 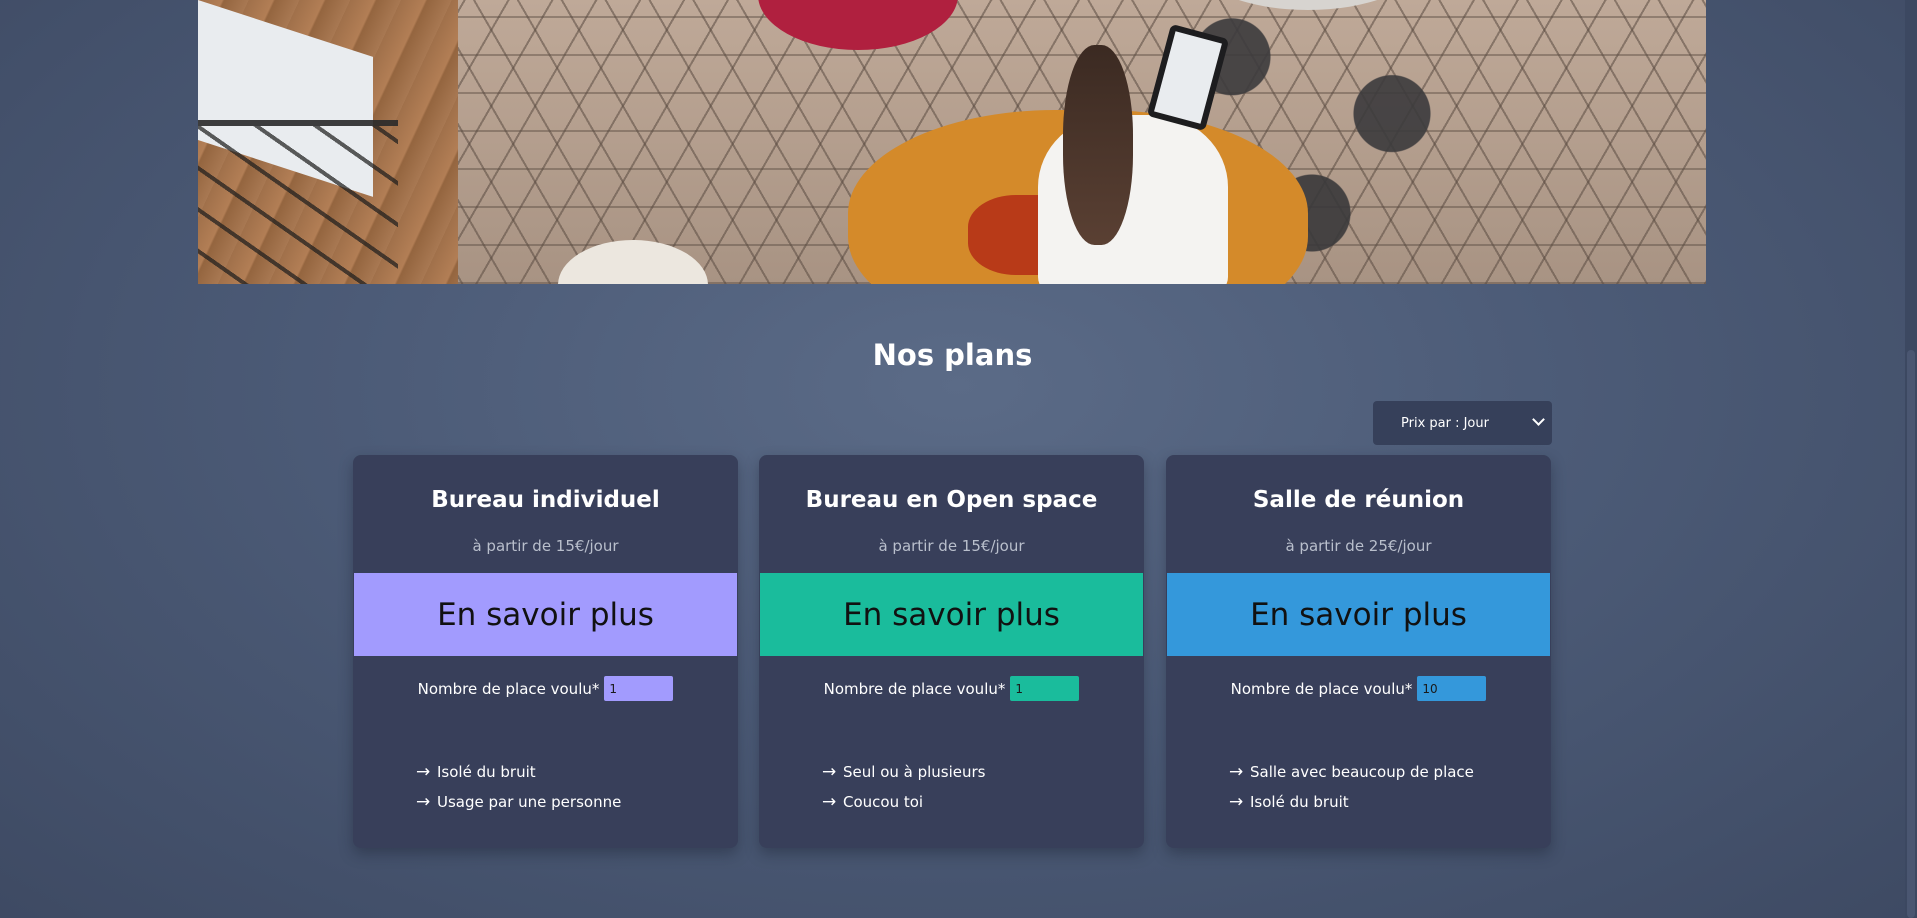 I want to click on feature-item: → Coucou toi, so click(x=904, y=802).